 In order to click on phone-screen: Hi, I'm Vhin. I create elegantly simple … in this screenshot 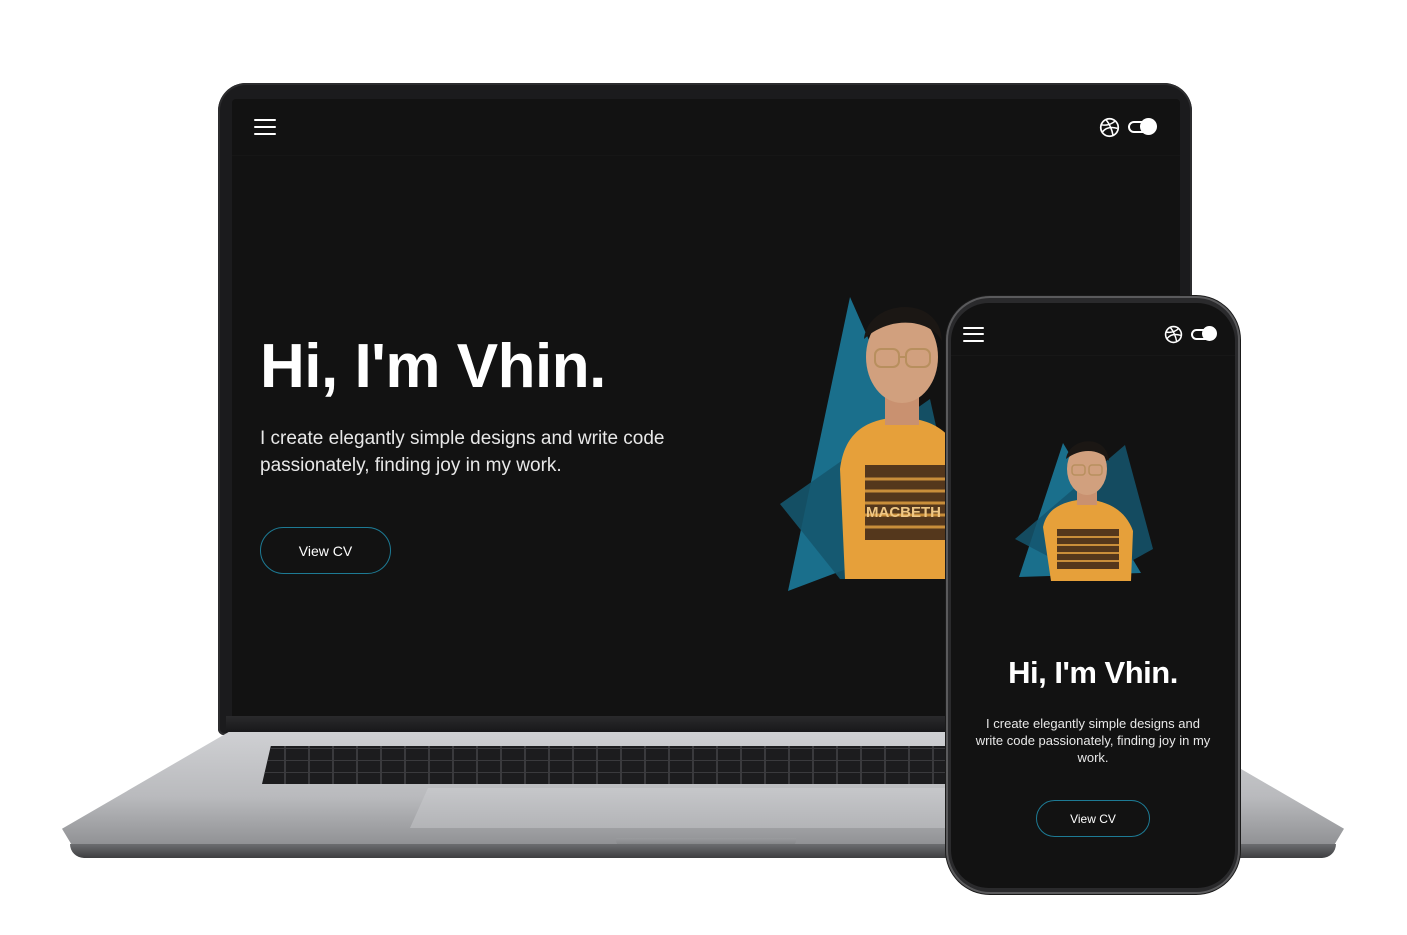, I will do `click(1093, 595)`.